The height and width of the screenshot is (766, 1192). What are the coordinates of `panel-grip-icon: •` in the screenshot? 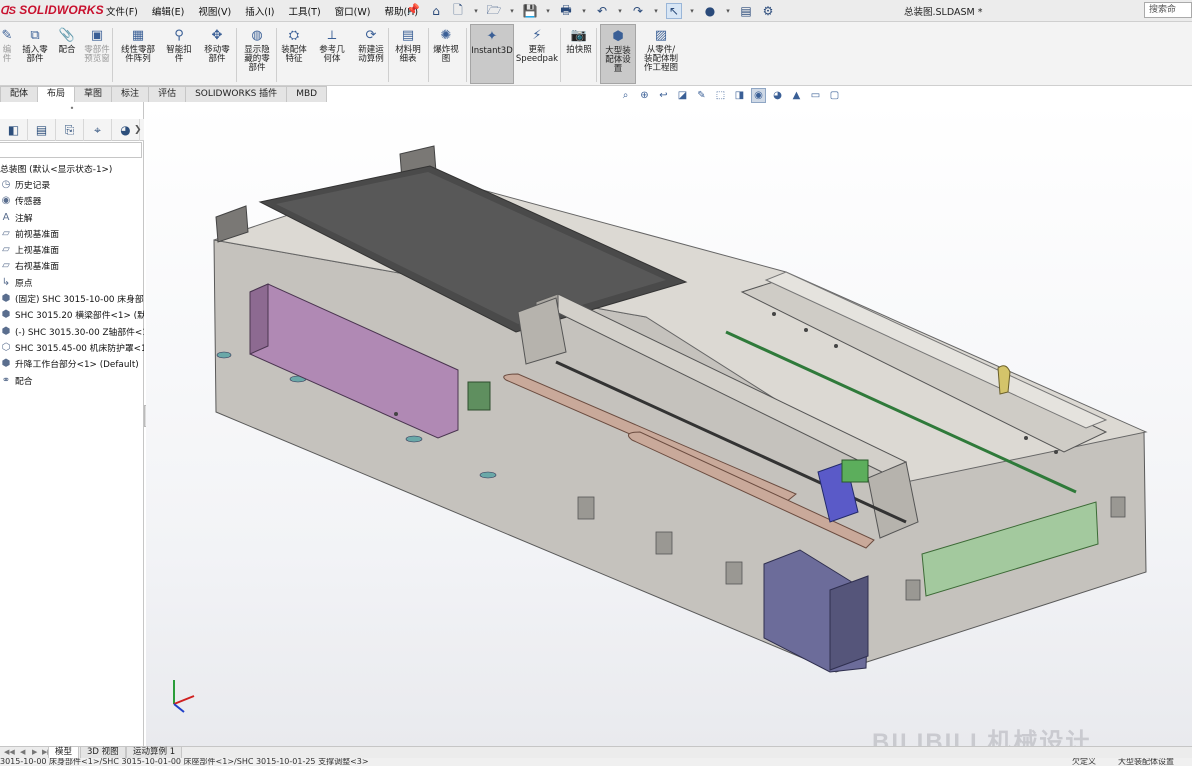 It's located at (72, 110).